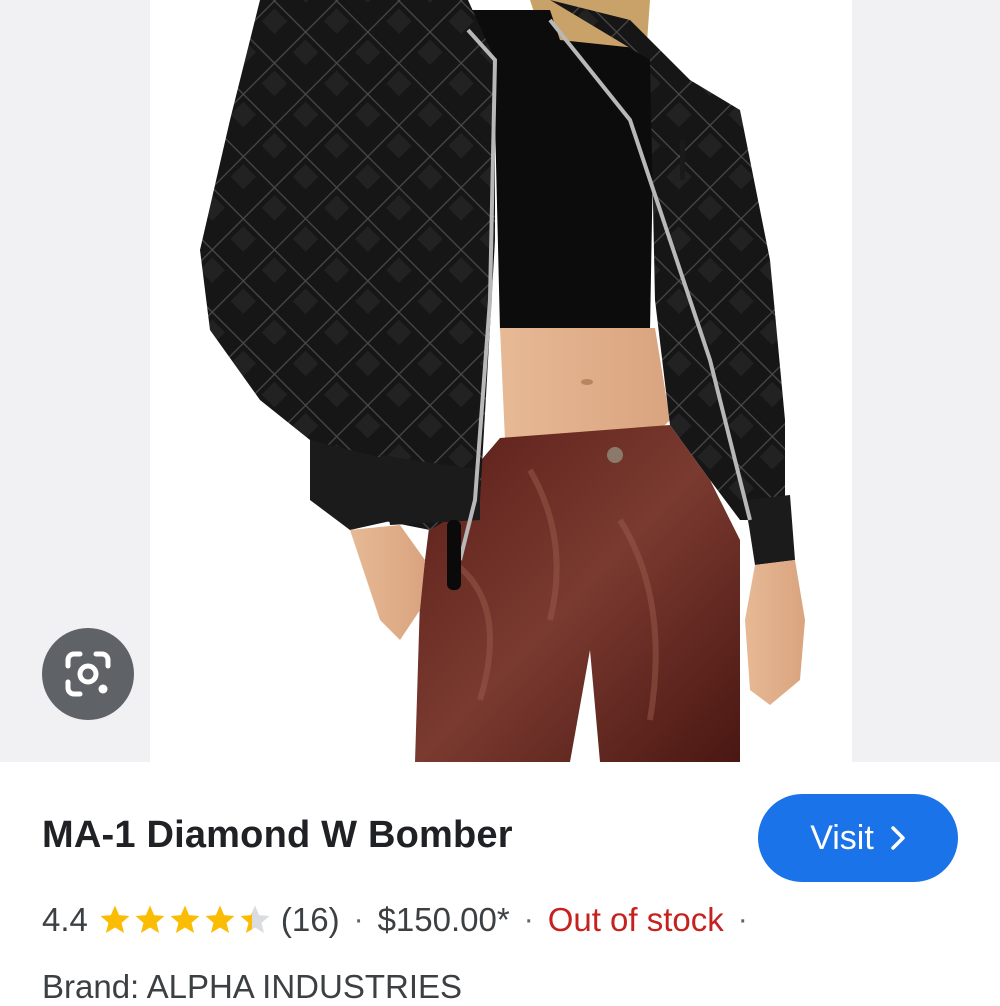 The width and height of the screenshot is (1000, 1006). What do you see at coordinates (304, 986) in the screenshot?
I see `brand-name: ALPHA INDUSTRIES` at bounding box center [304, 986].